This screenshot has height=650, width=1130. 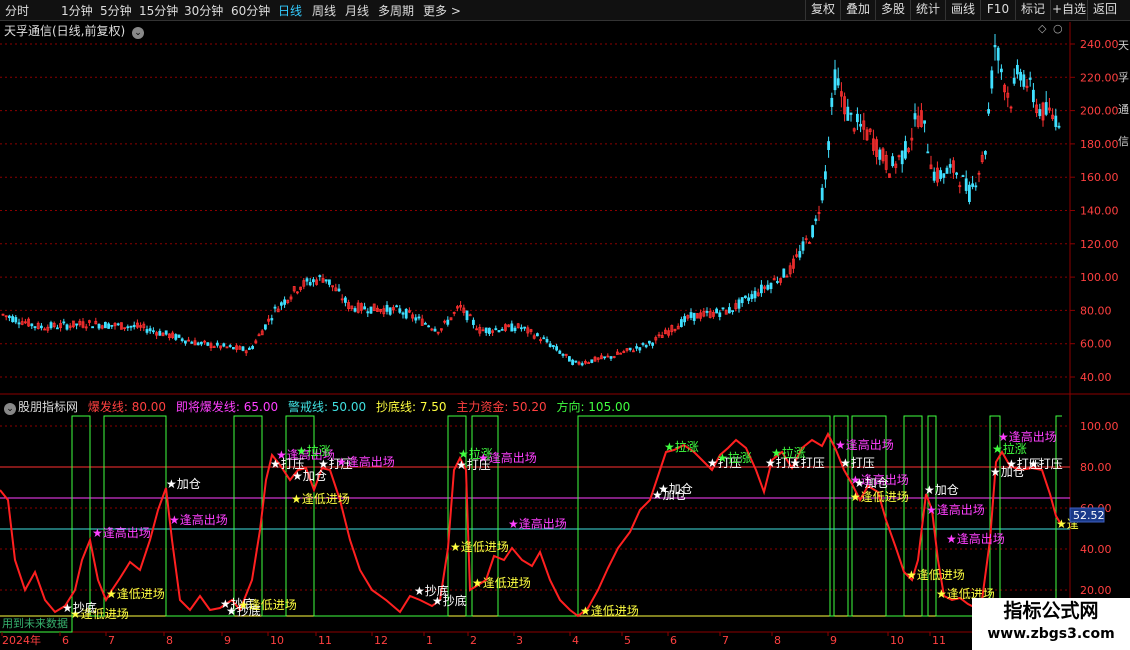 What do you see at coordinates (411, 407) in the screenshot?
I see `param-bottom: 抄底线: 7.50` at bounding box center [411, 407].